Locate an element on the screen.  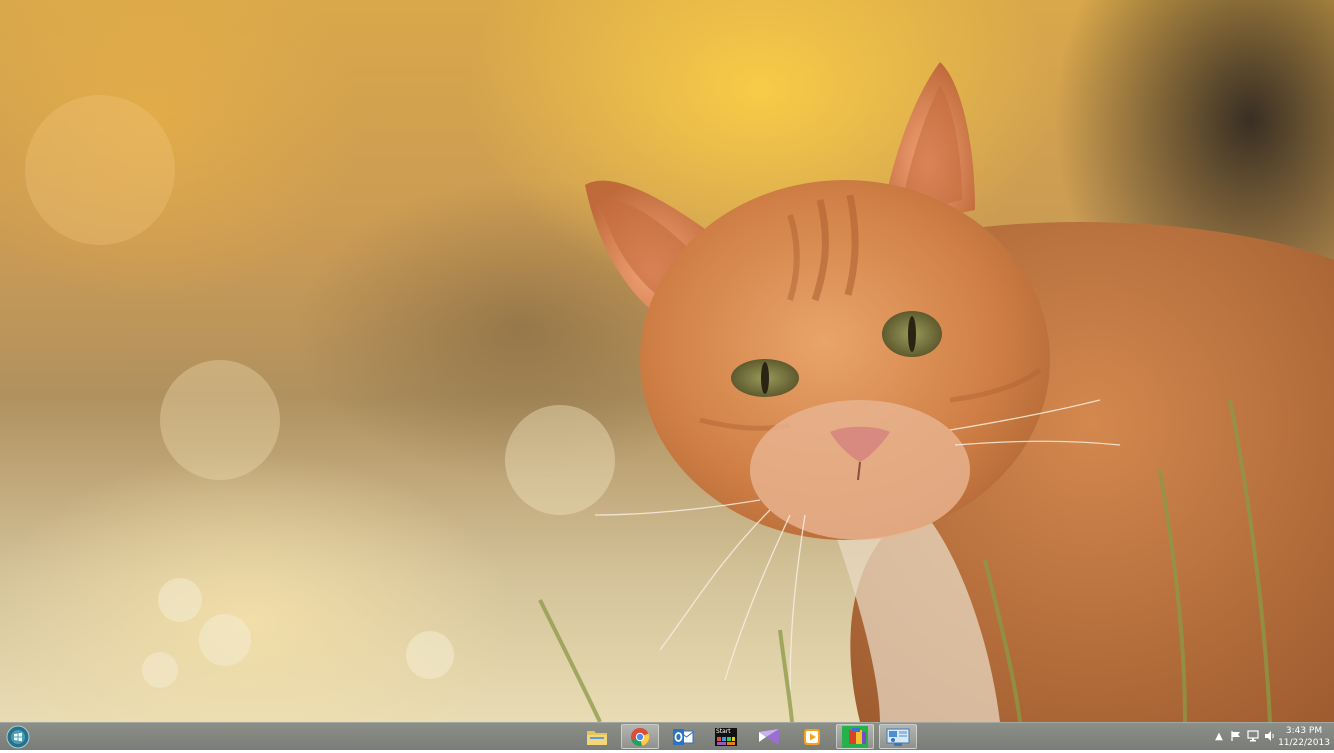
network-icon is located at coordinates (1253, 736).